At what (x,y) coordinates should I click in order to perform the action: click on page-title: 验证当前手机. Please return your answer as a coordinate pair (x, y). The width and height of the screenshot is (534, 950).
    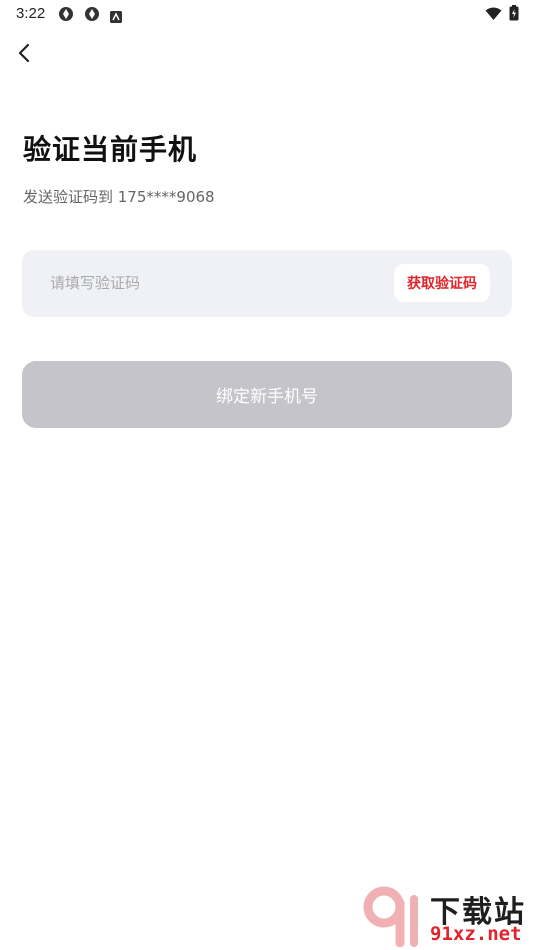
    Looking at the image, I should click on (110, 149).